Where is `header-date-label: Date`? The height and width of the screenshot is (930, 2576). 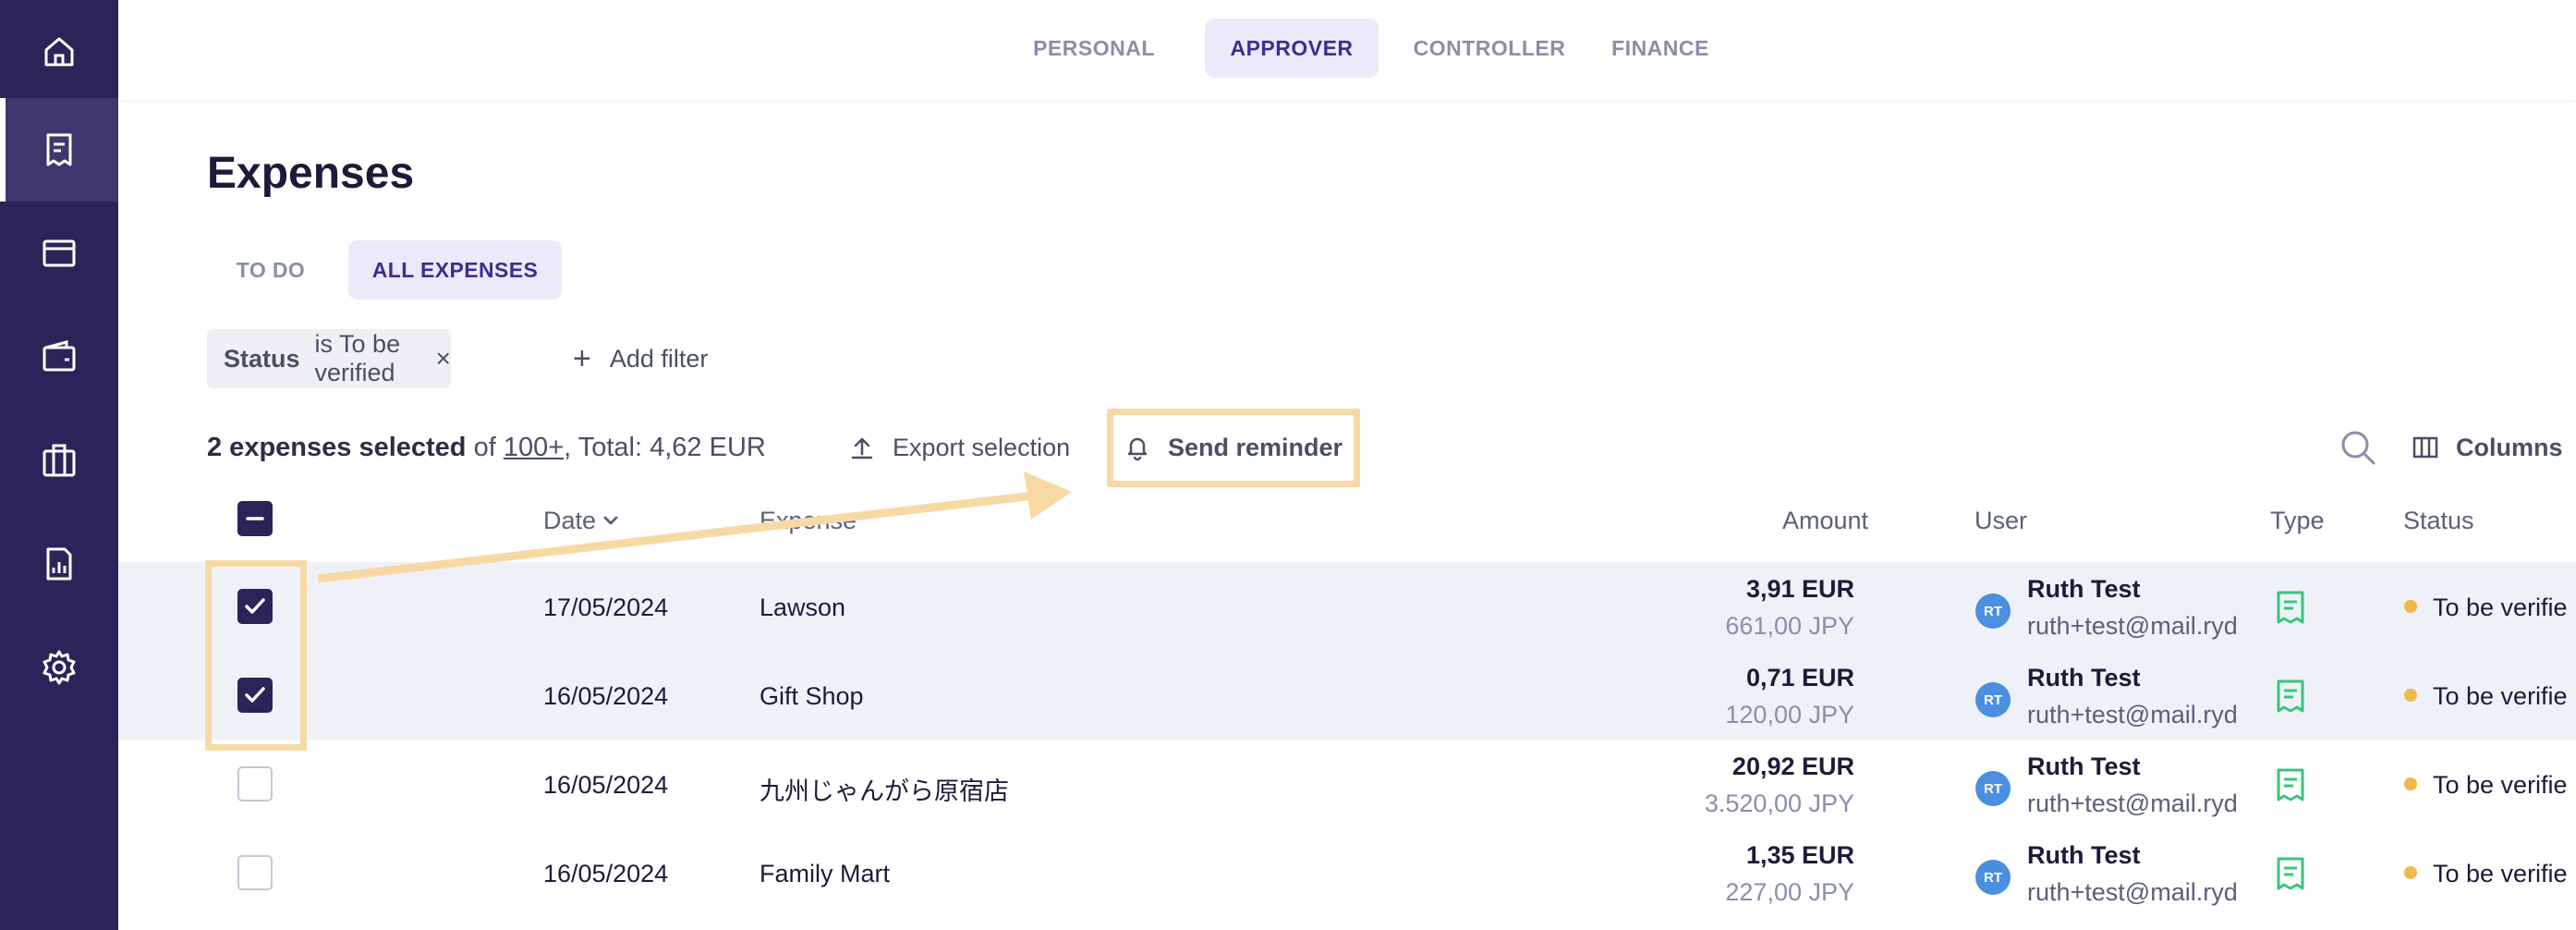
header-date-label: Date is located at coordinates (570, 520).